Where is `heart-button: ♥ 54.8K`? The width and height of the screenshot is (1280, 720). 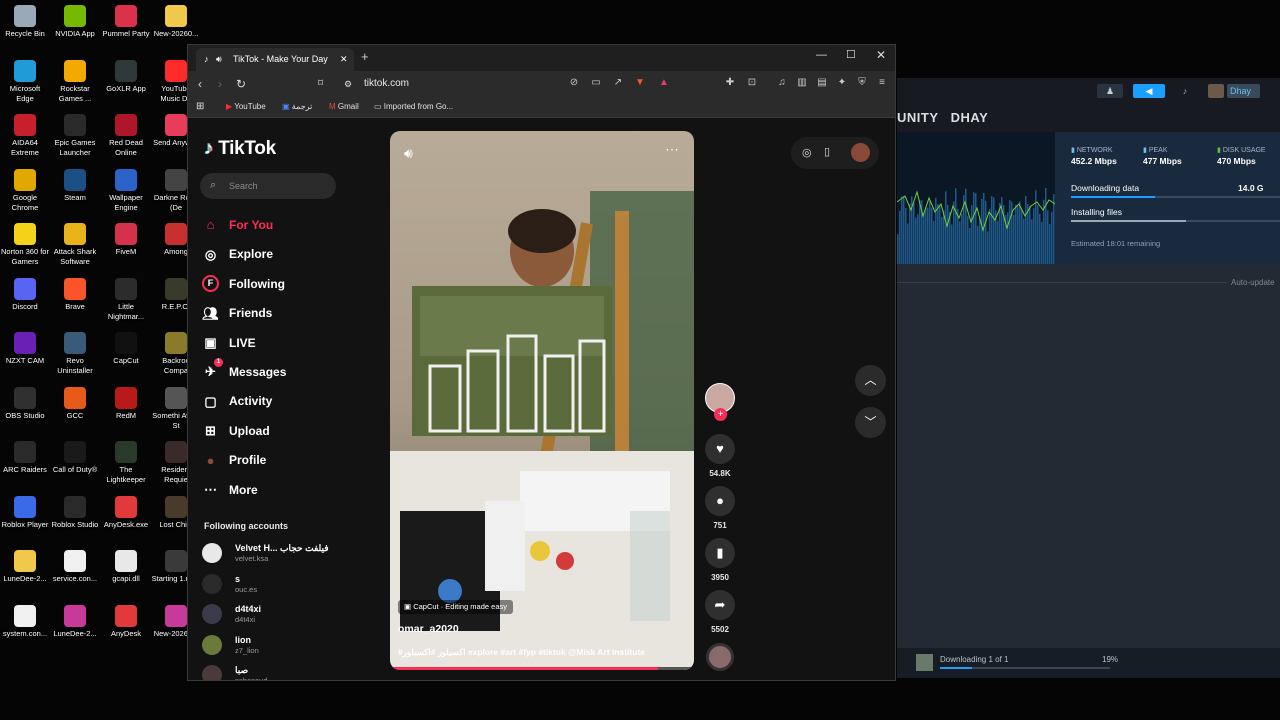
heart-button: ♥ 54.8K is located at coordinates (720, 456).